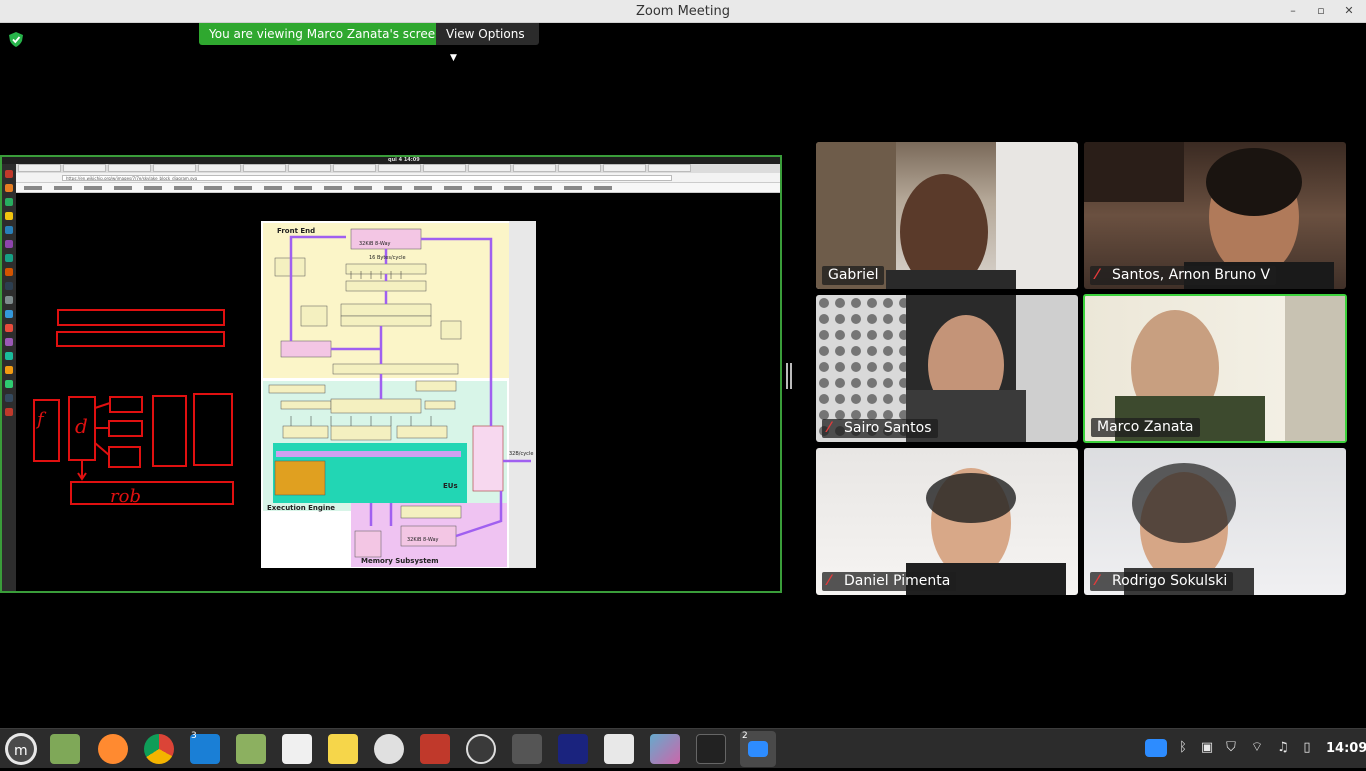  Describe the element at coordinates (1349, 11) in the screenshot. I see `close-button: ✕` at that location.